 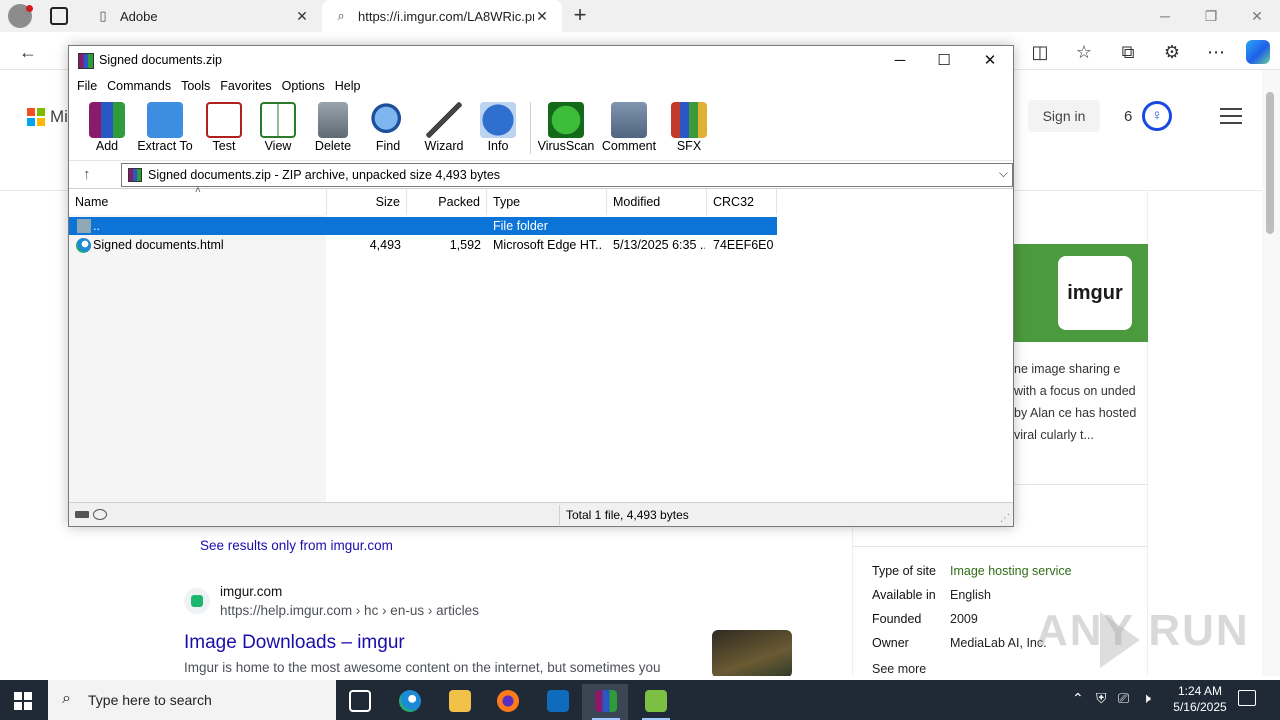 What do you see at coordinates (294, 643) in the screenshot?
I see `result-title-link: Image Downloads – imgur` at bounding box center [294, 643].